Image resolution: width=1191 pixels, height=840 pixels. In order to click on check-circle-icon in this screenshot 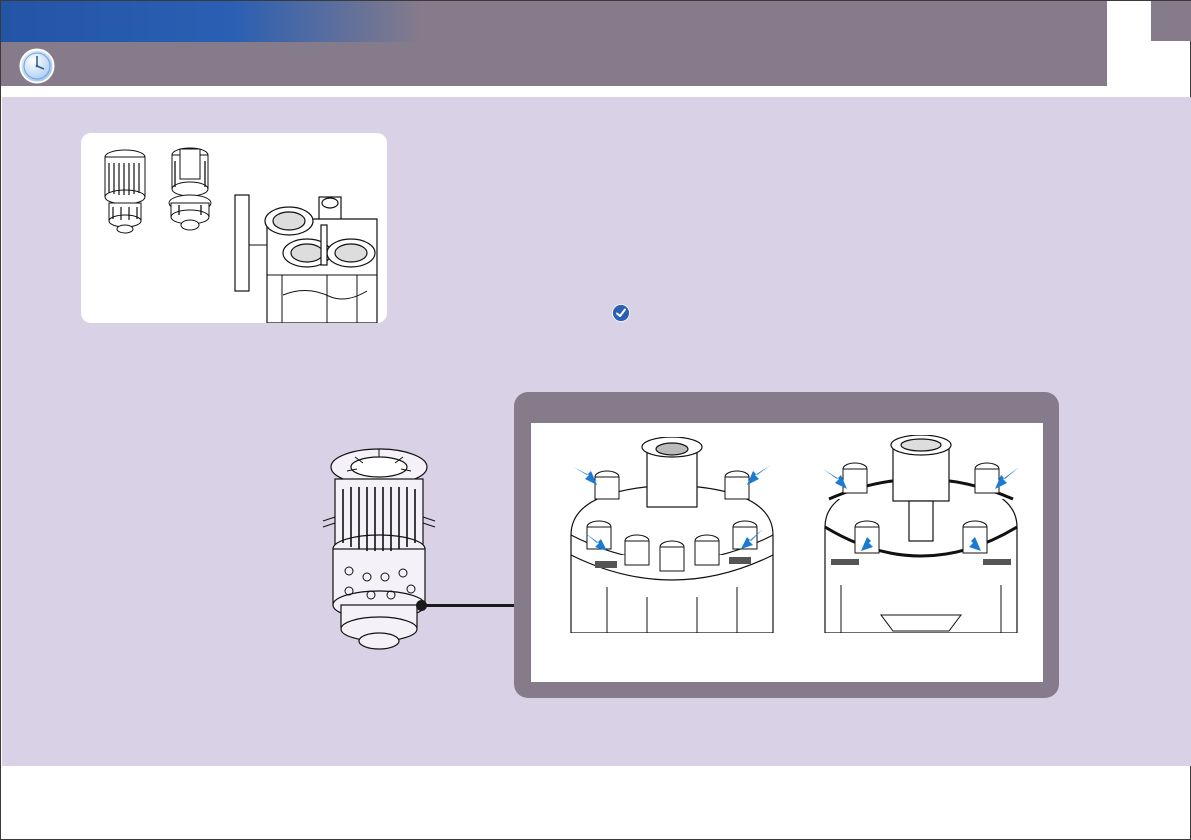, I will do `click(621, 313)`.